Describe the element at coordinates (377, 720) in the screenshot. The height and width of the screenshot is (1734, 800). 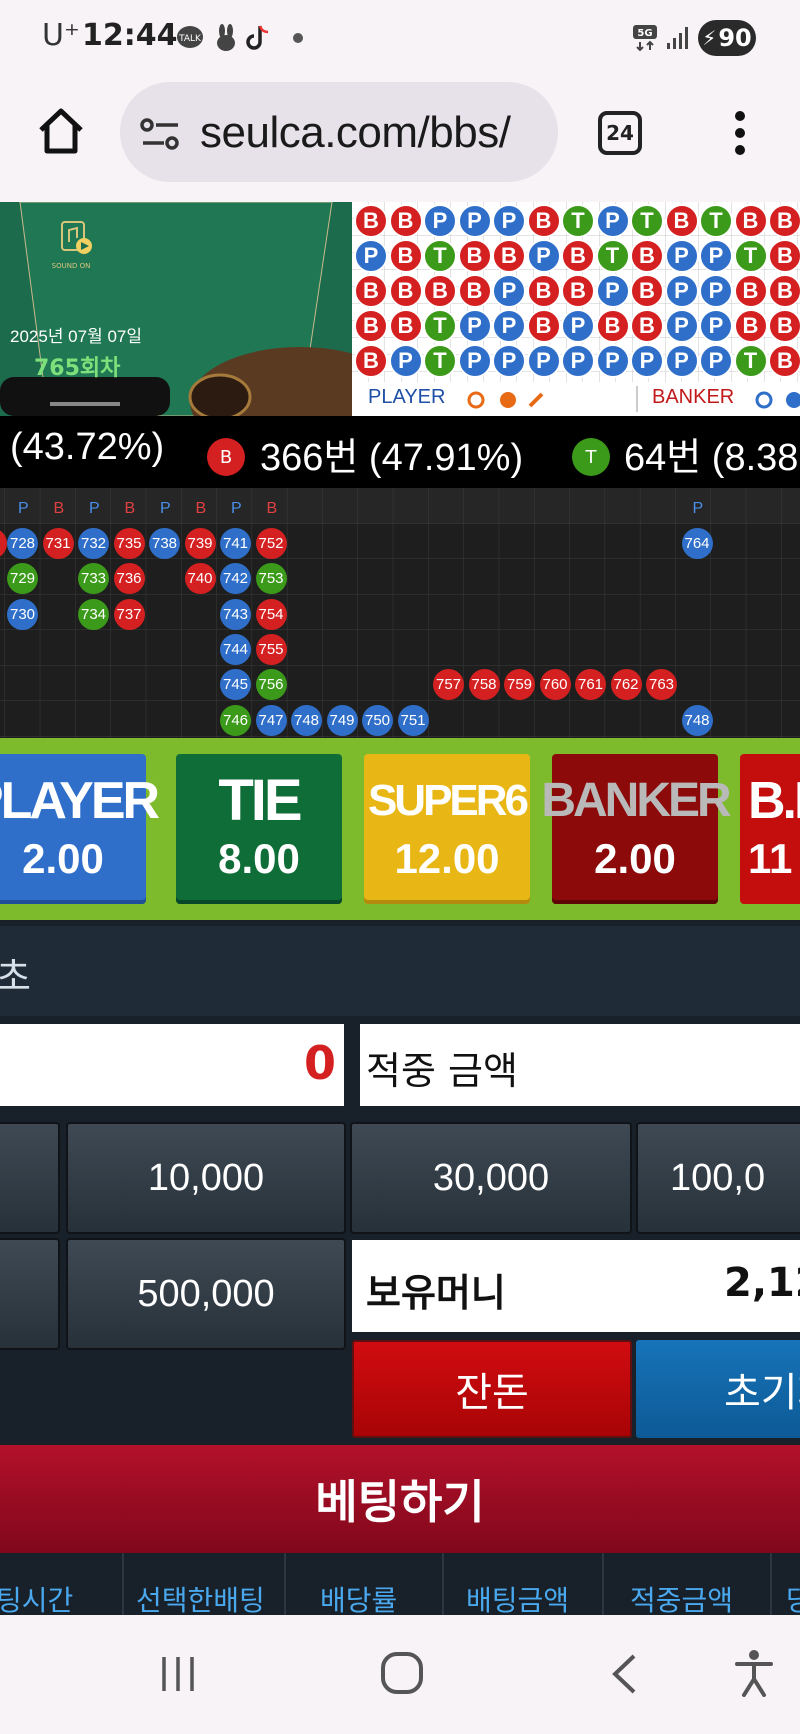
I see `bead-cell: 750` at that location.